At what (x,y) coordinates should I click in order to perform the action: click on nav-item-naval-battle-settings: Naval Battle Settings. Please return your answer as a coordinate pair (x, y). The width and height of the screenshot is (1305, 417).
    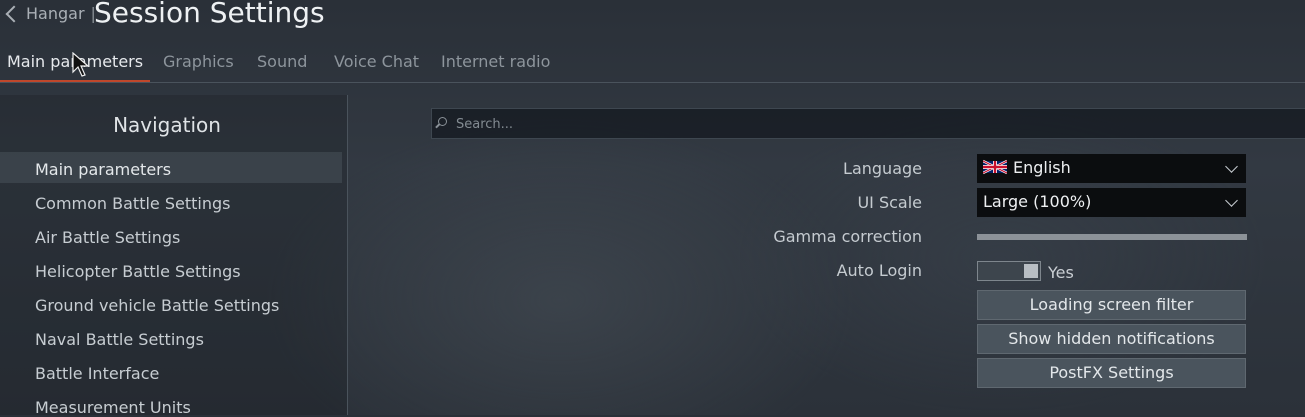
    Looking at the image, I should click on (119, 339).